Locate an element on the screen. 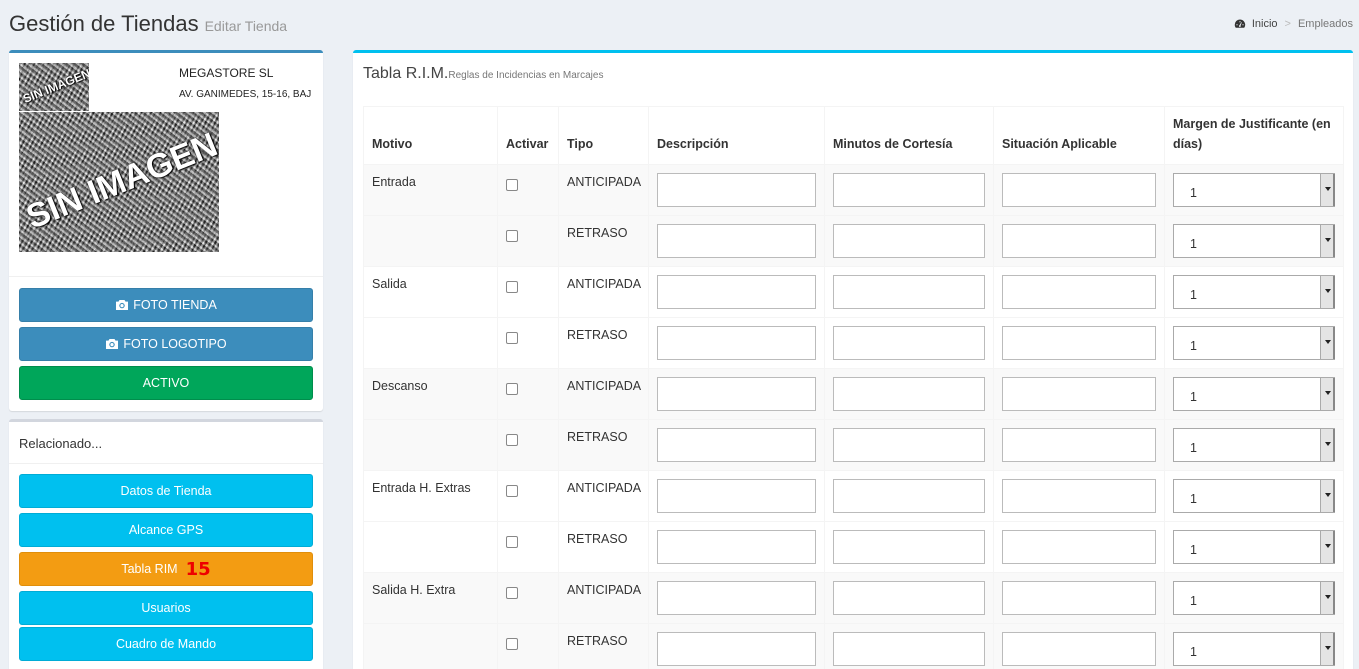 The width and height of the screenshot is (1359, 669). foto-logotipo-button: FOTO LOGOTIPO is located at coordinates (166, 344).